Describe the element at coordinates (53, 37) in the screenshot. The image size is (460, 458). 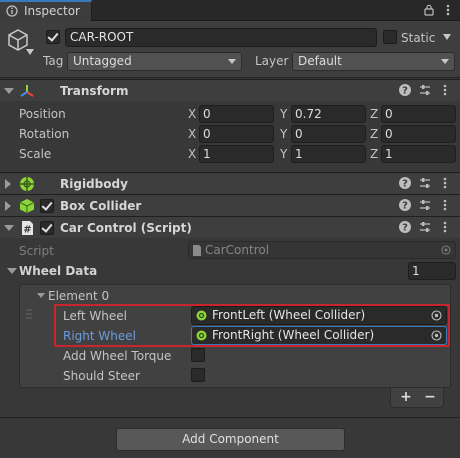
I see `active-checkbox` at that location.